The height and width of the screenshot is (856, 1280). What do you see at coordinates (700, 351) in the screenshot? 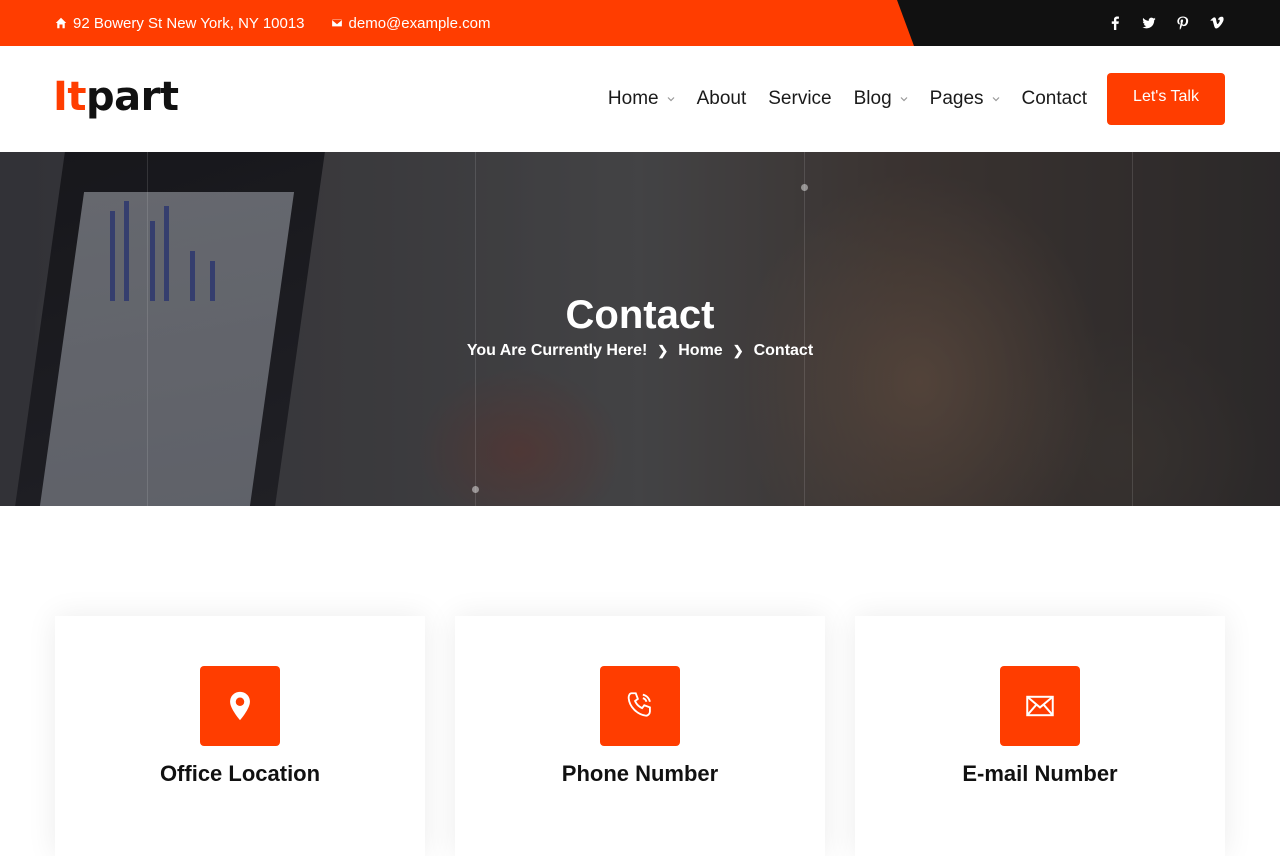
I see `breadcrumb-home-link: Home` at bounding box center [700, 351].